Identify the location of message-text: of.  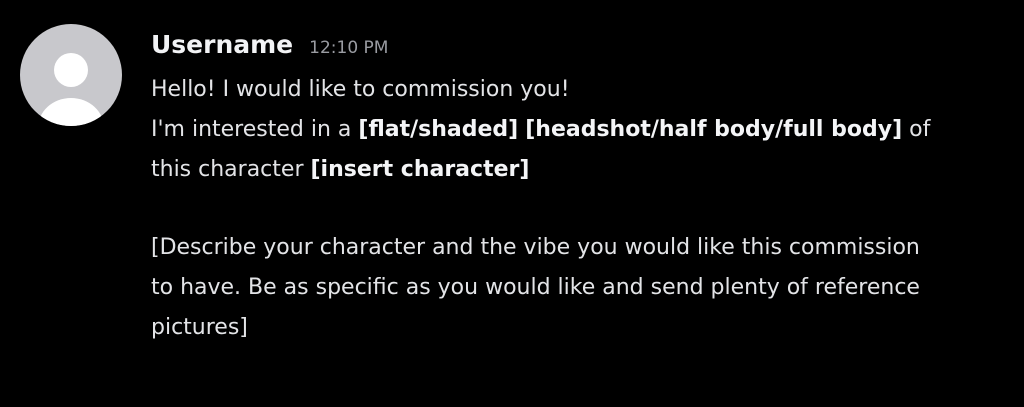
(916, 129).